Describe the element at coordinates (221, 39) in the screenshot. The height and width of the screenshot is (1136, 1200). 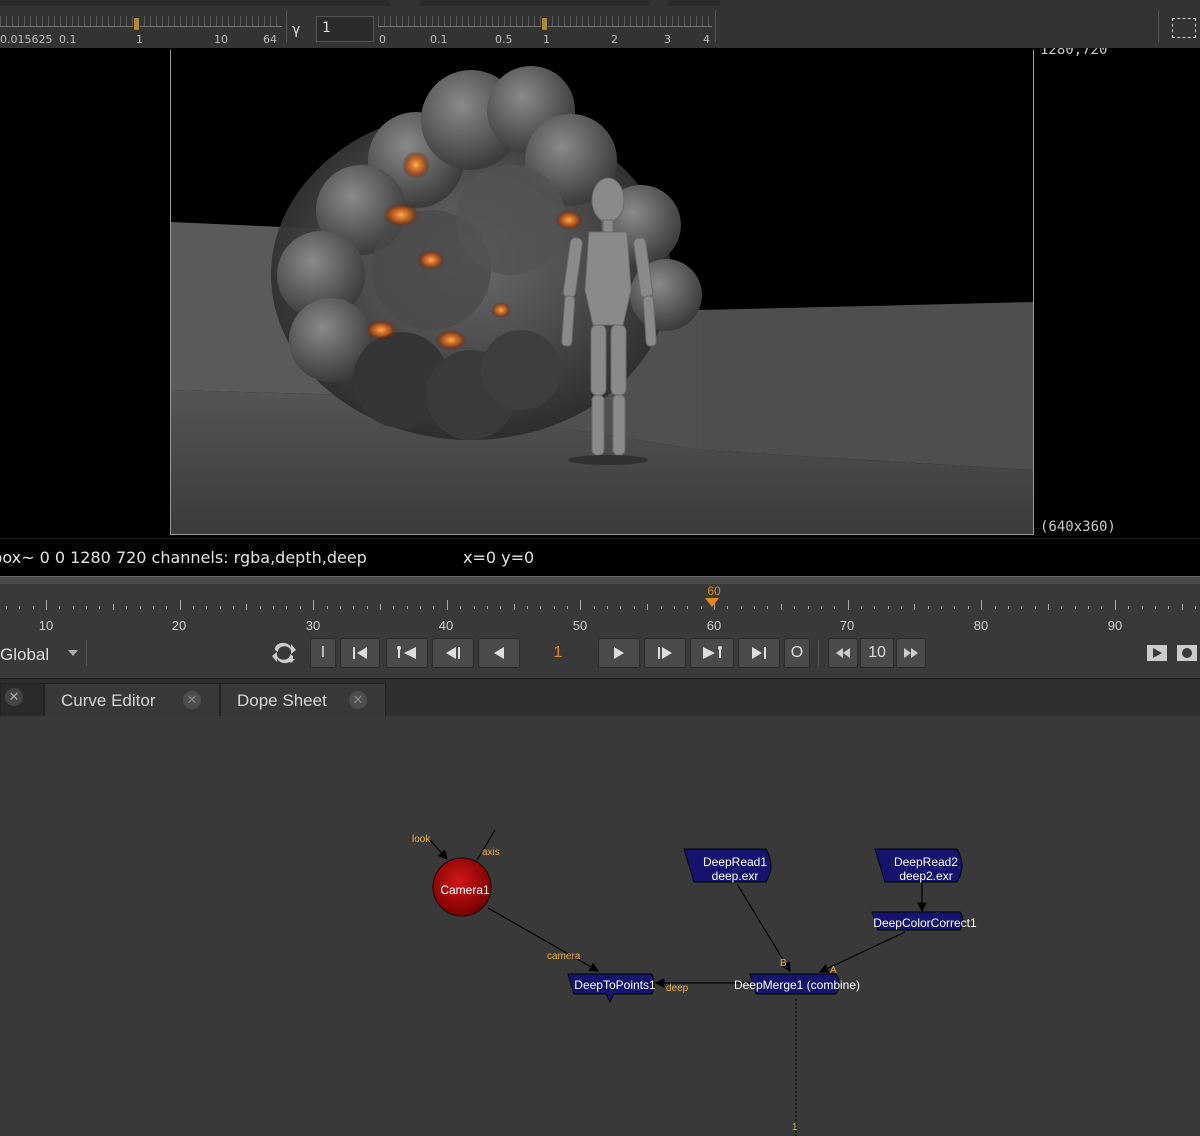
I see `gain-scale-label: 10` at that location.